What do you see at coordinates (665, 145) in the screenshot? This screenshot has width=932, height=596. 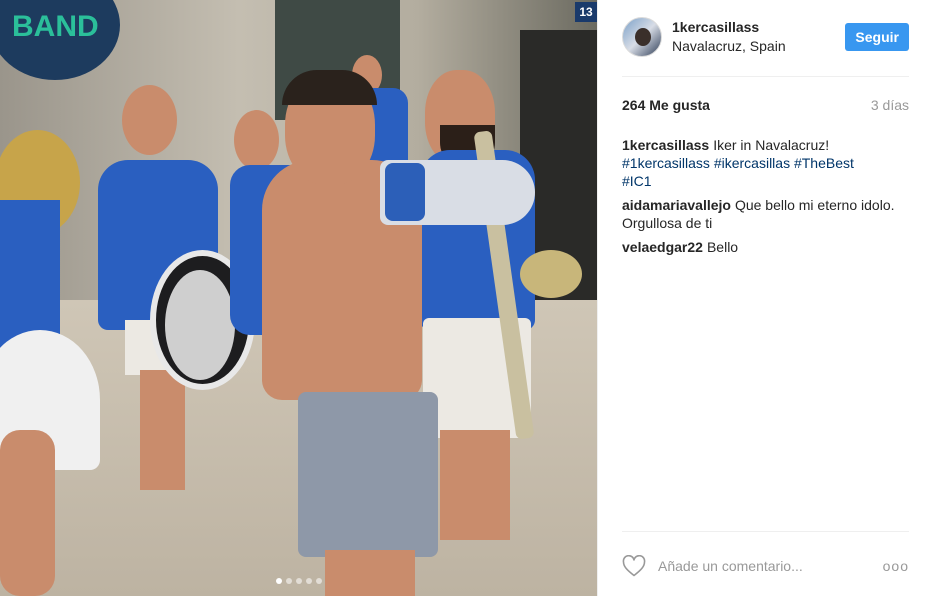 I see `caption-username: 1kercasillass` at bounding box center [665, 145].